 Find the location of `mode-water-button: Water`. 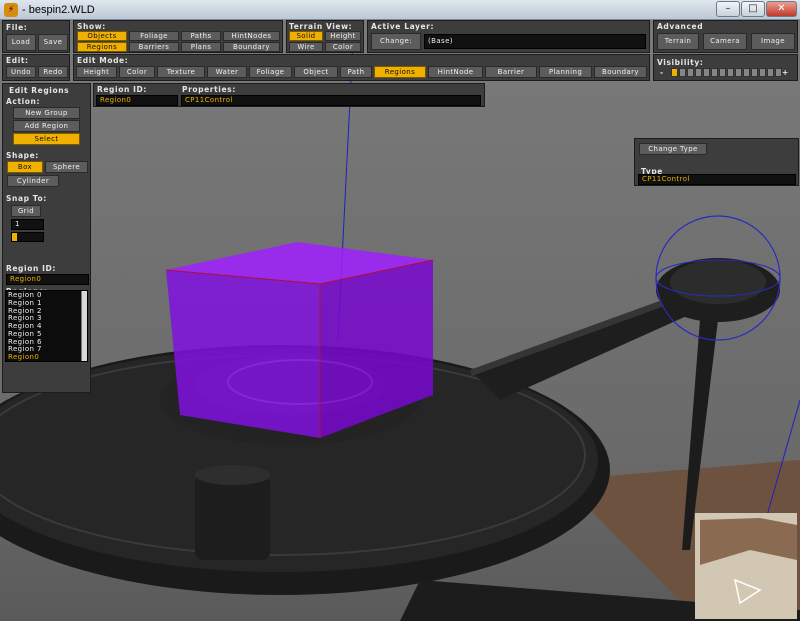

mode-water-button: Water is located at coordinates (227, 72).